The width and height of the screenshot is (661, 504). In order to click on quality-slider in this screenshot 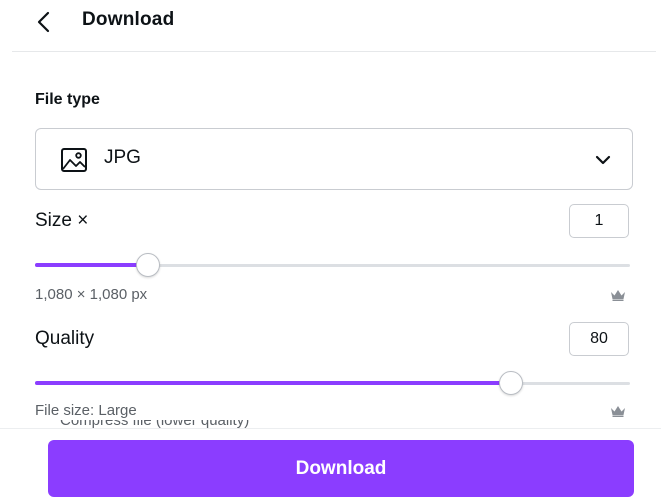, I will do `click(332, 383)`.